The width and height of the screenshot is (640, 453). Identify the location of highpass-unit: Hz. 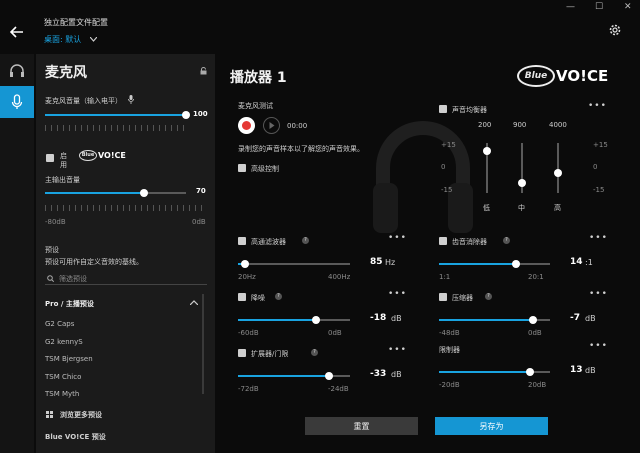
(390, 262).